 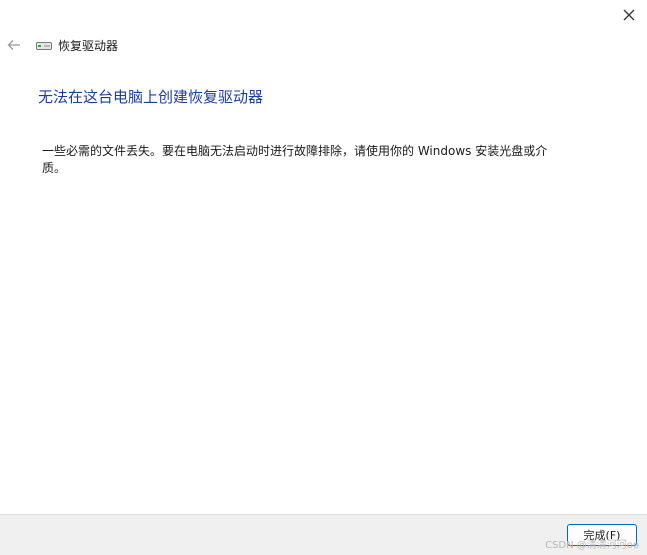 I want to click on close-icon, so click(x=629, y=15).